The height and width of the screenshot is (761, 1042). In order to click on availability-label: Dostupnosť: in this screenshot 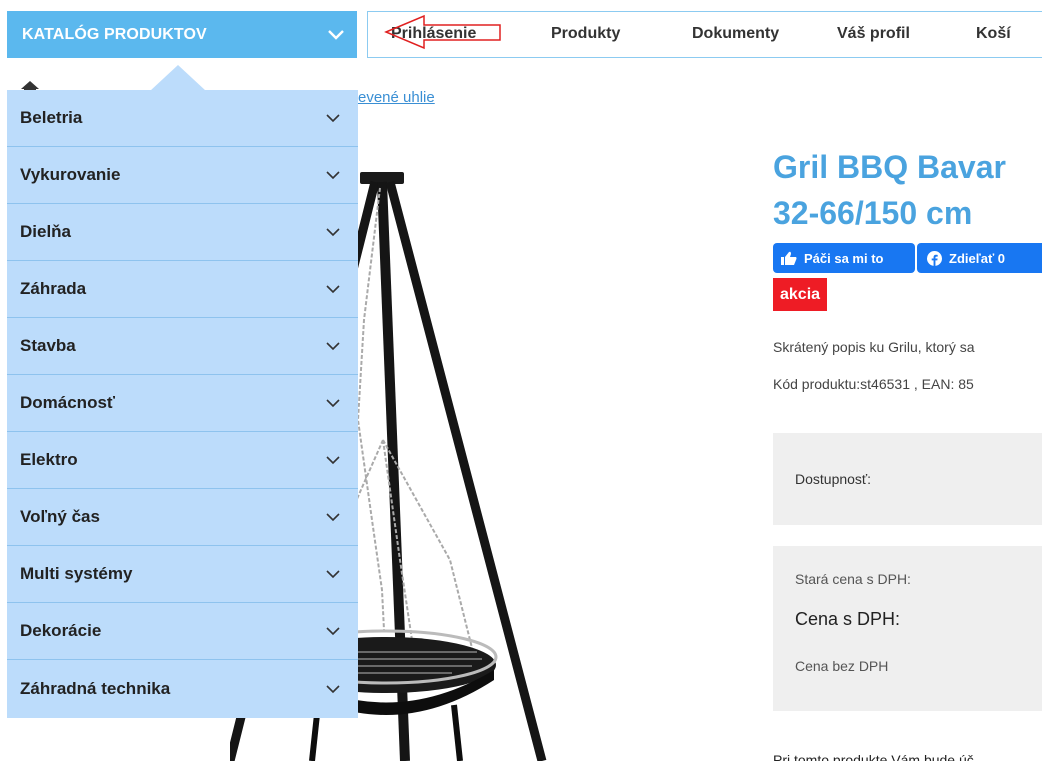, I will do `click(833, 479)`.